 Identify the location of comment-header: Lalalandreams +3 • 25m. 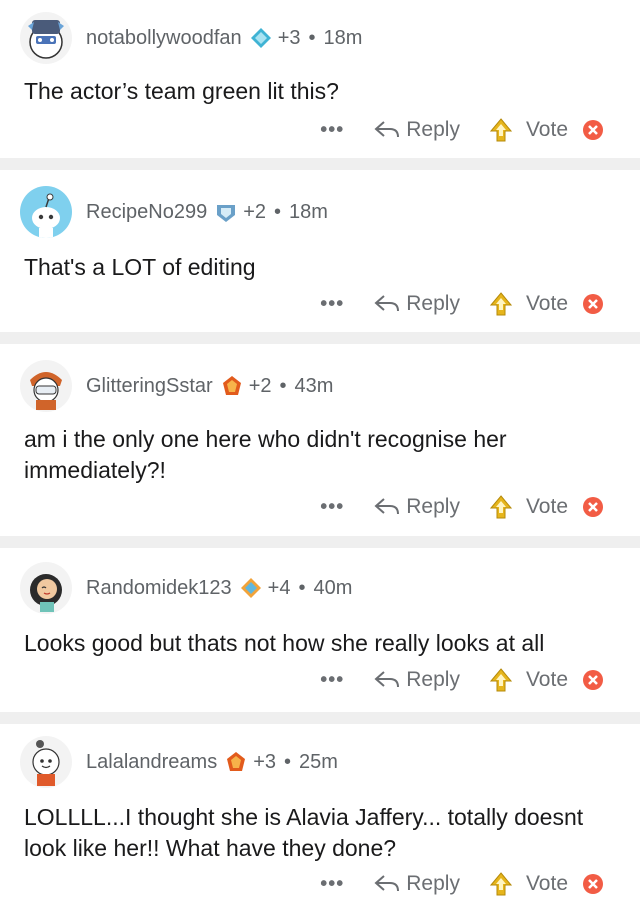
(179, 762).